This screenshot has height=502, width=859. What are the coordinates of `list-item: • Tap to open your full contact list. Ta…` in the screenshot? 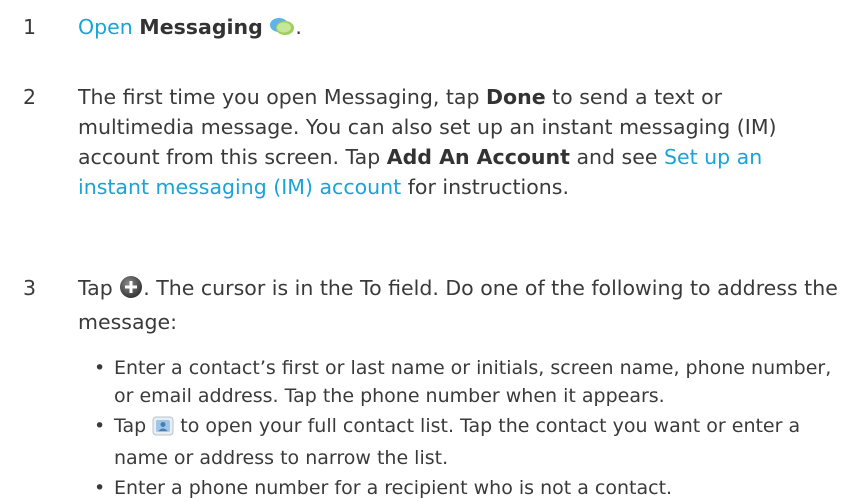 It's located at (447, 442).